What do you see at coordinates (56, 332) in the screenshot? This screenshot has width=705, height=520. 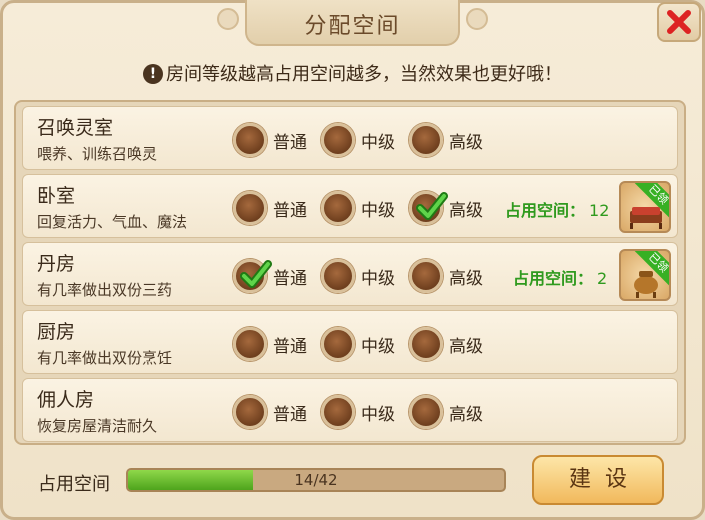 I see `room-name: 厨房` at bounding box center [56, 332].